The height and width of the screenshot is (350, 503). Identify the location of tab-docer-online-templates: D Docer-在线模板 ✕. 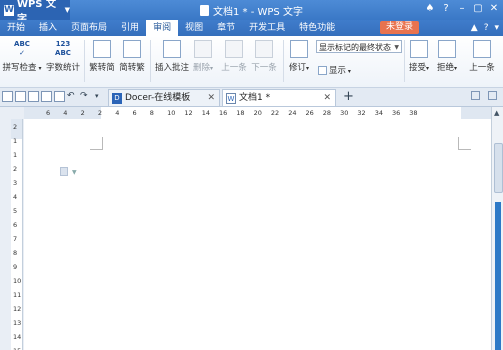
(164, 97).